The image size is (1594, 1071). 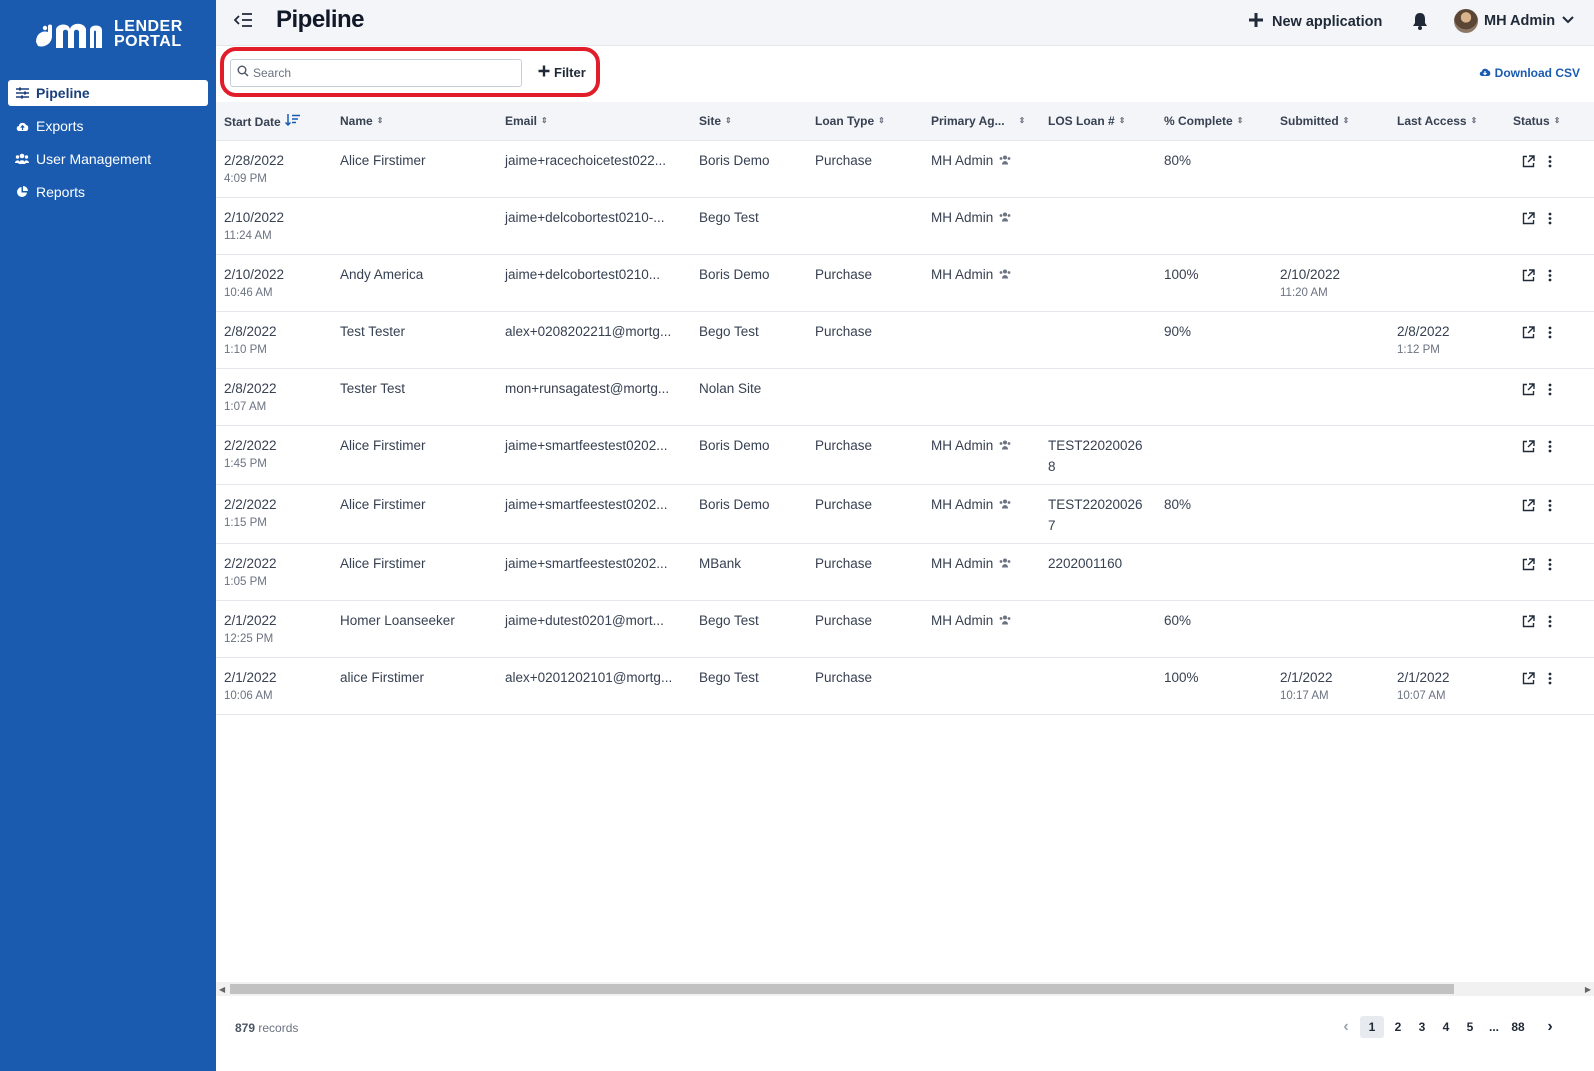 What do you see at coordinates (1568, 21) in the screenshot?
I see `chevron-down-icon` at bounding box center [1568, 21].